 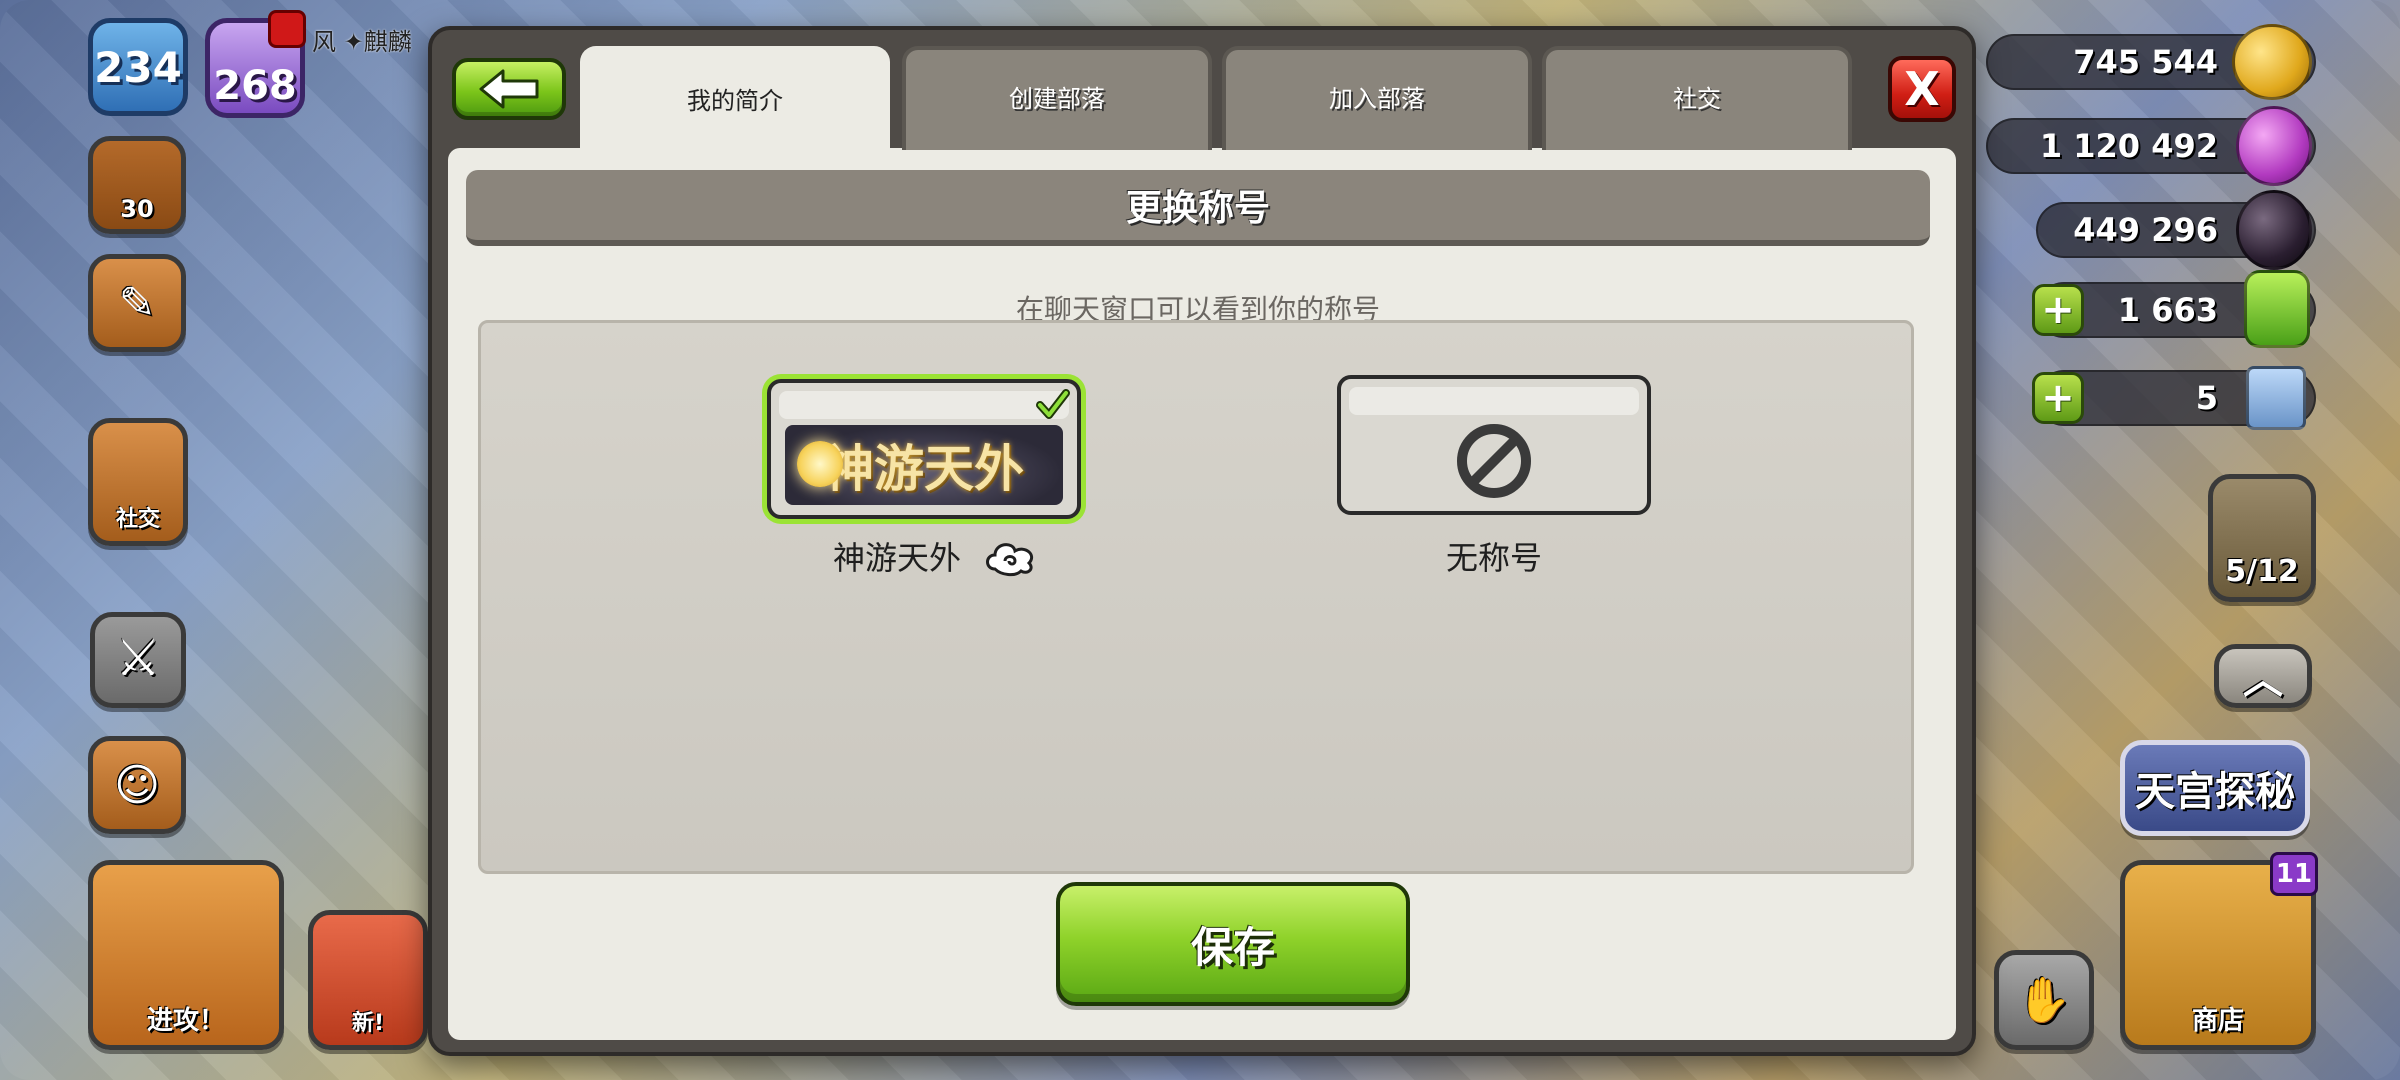 I want to click on expand-up-button: ︿, so click(x=2263, y=676).